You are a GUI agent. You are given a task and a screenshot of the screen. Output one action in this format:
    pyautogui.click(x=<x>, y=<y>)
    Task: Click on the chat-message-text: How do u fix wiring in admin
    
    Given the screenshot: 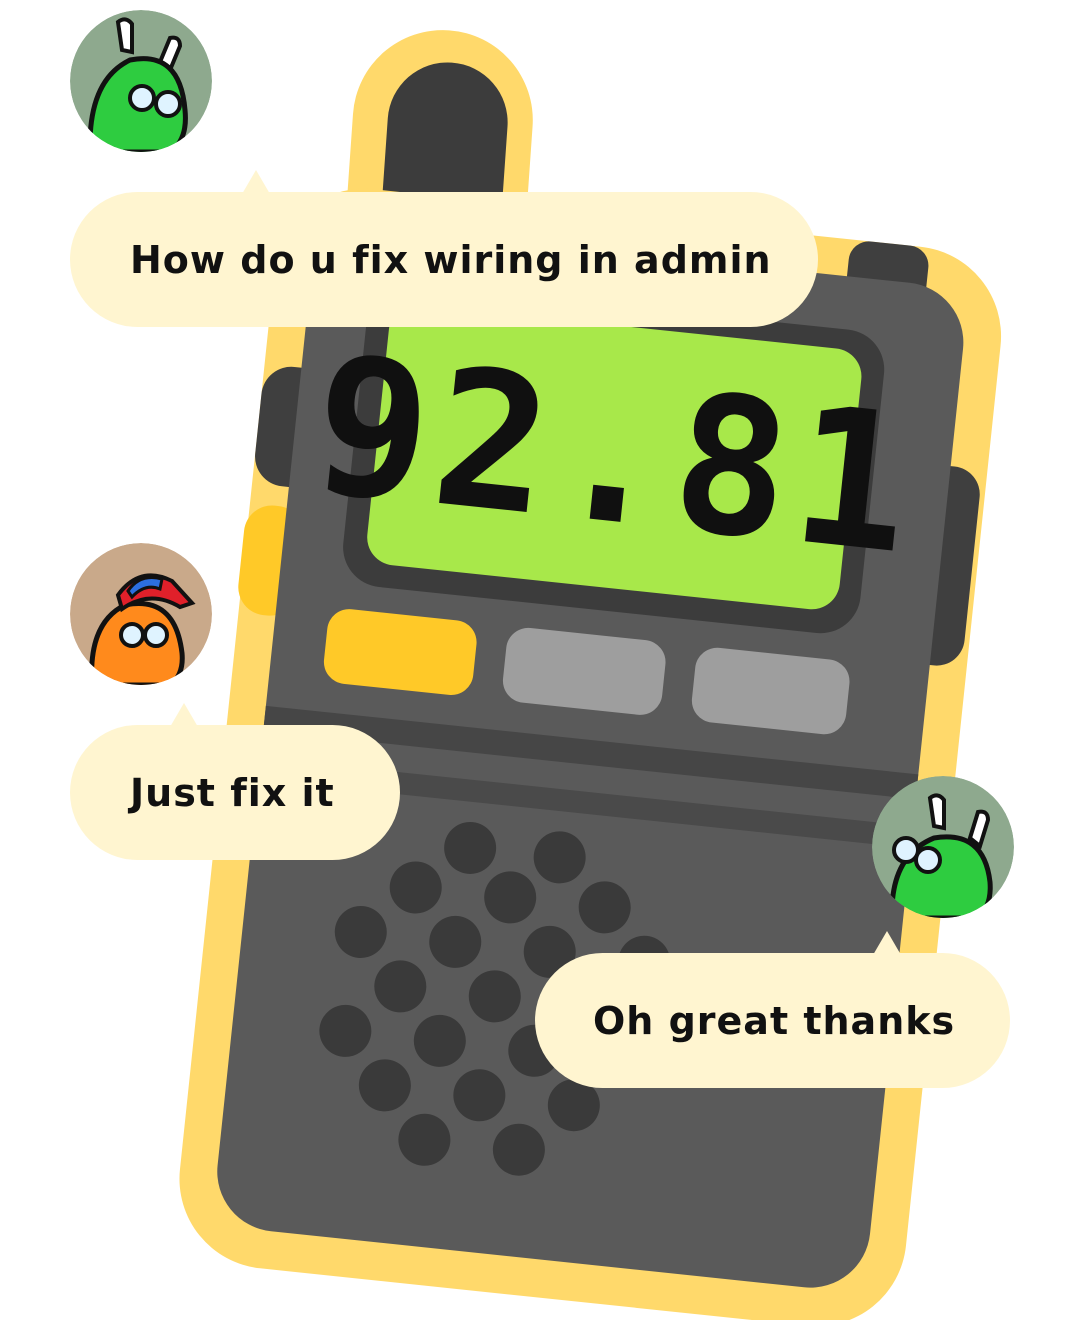 What is the action you would take?
    pyautogui.click(x=451, y=259)
    